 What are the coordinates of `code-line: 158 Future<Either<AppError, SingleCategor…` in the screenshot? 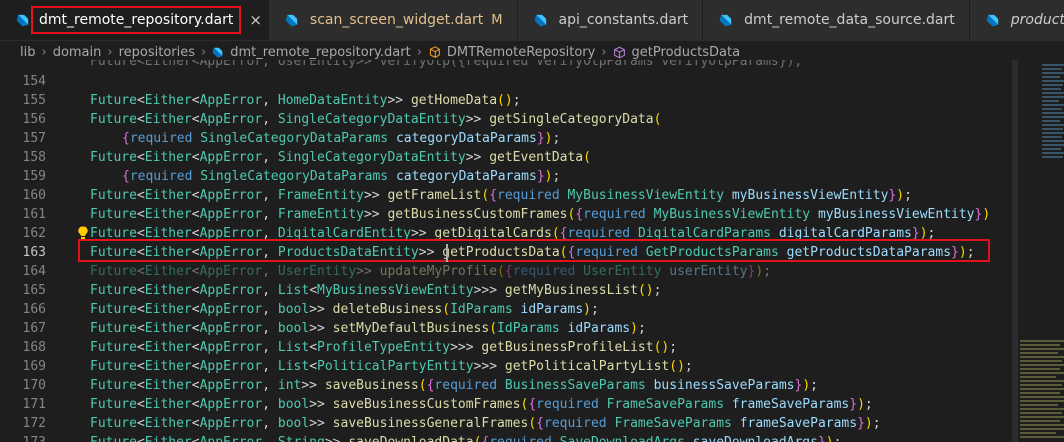 It's located at (505, 157).